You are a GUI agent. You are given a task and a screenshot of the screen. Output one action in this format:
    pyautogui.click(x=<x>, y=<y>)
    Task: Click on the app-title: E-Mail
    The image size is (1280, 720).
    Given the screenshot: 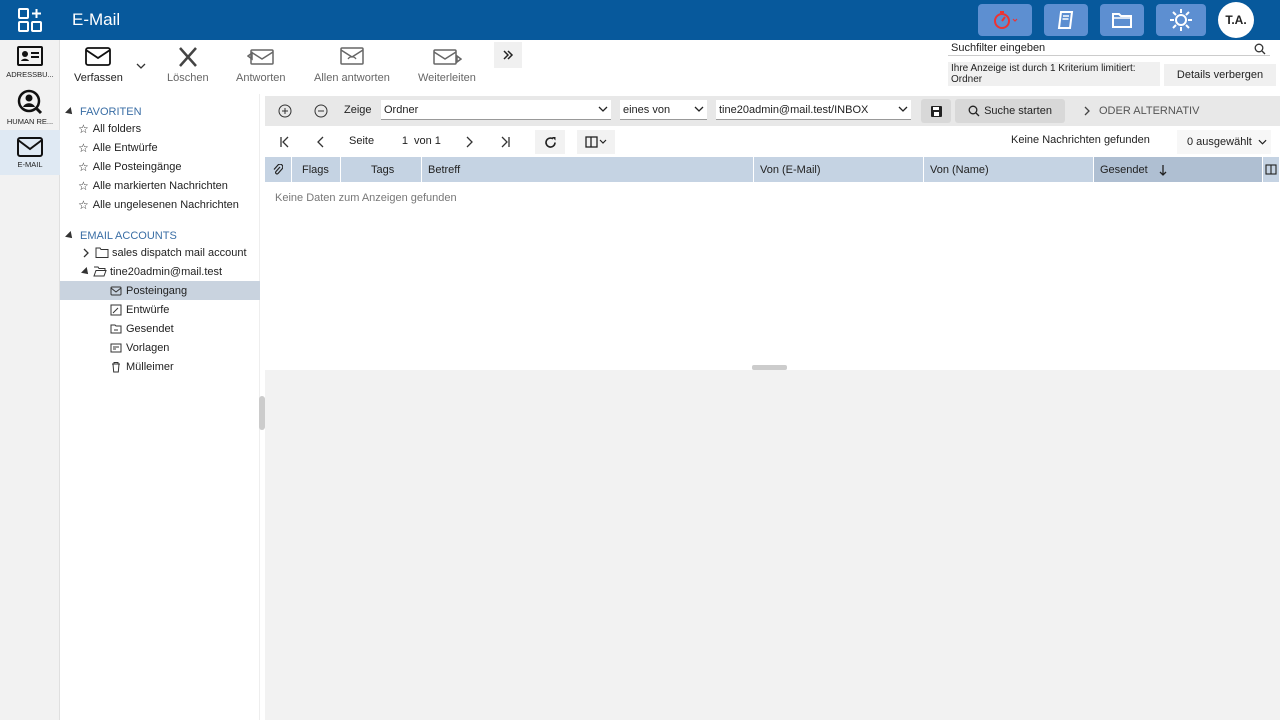 What is the action you would take?
    pyautogui.click(x=96, y=19)
    